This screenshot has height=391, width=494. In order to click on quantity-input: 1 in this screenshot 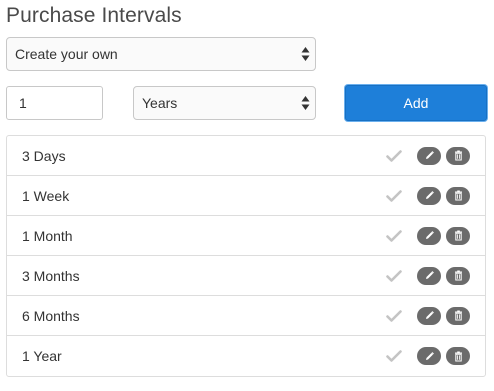, I will do `click(54, 103)`.